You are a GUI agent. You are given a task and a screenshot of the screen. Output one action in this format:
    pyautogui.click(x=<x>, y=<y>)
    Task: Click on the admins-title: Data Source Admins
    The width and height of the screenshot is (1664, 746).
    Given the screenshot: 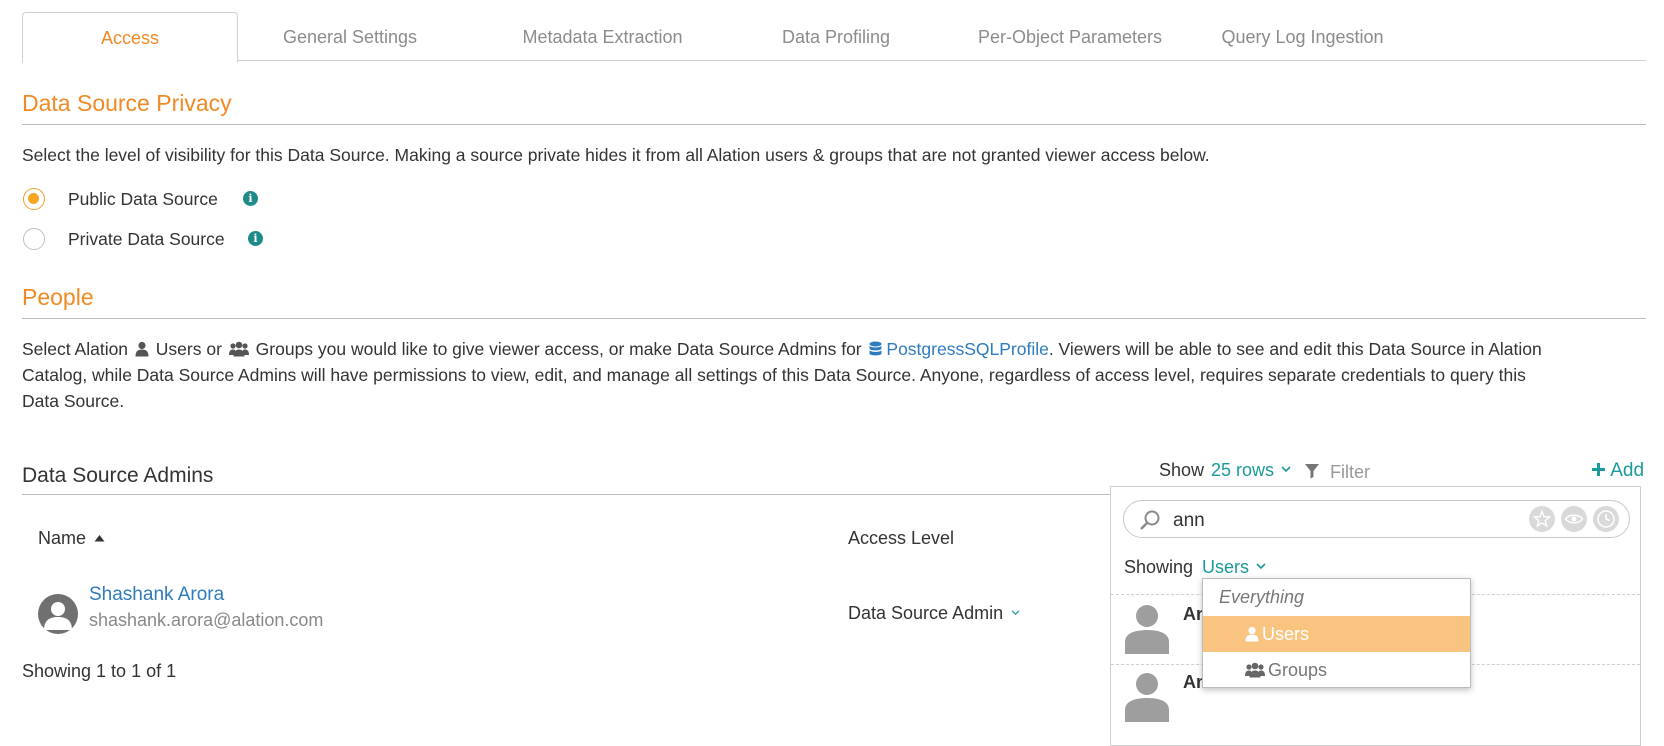 What is the action you would take?
    pyautogui.click(x=118, y=475)
    